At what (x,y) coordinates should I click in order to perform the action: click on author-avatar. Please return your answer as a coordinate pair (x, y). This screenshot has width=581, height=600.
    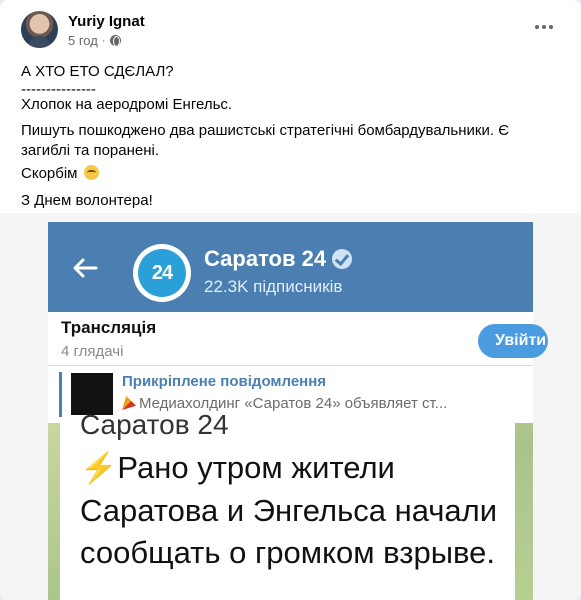
    Looking at the image, I should click on (39, 29).